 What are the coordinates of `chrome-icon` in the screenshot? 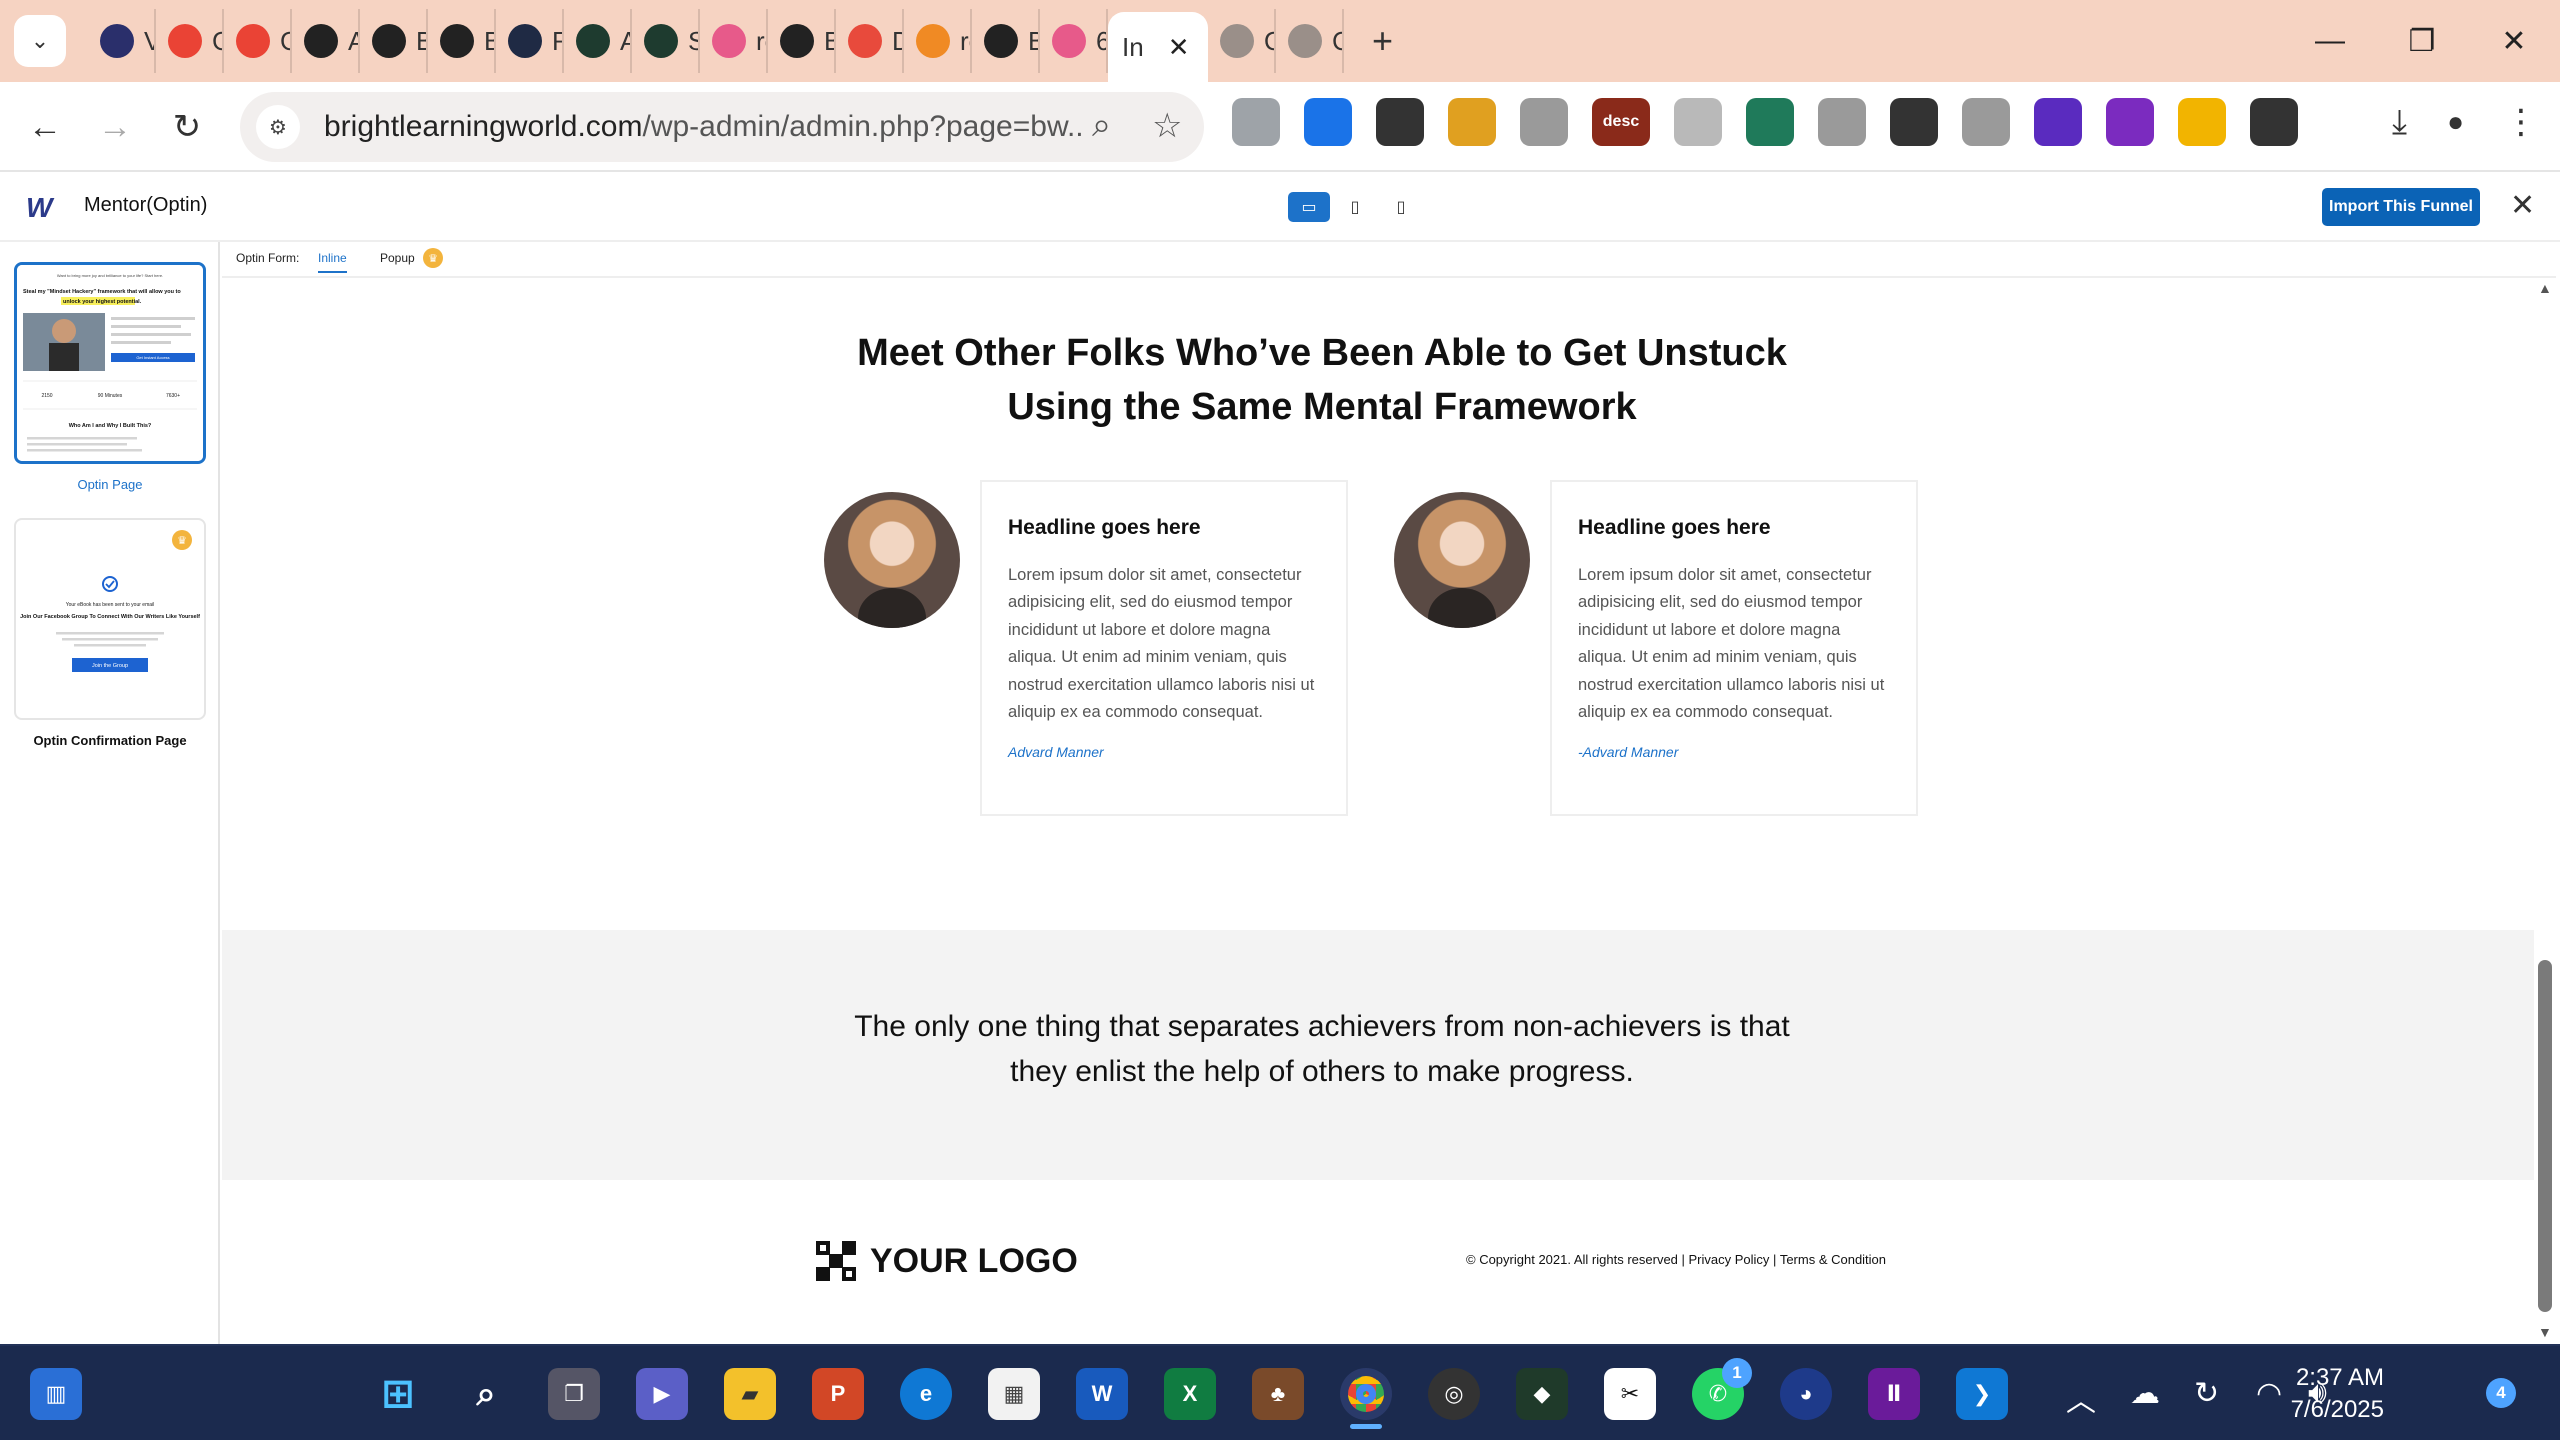 It's located at (1366, 1394).